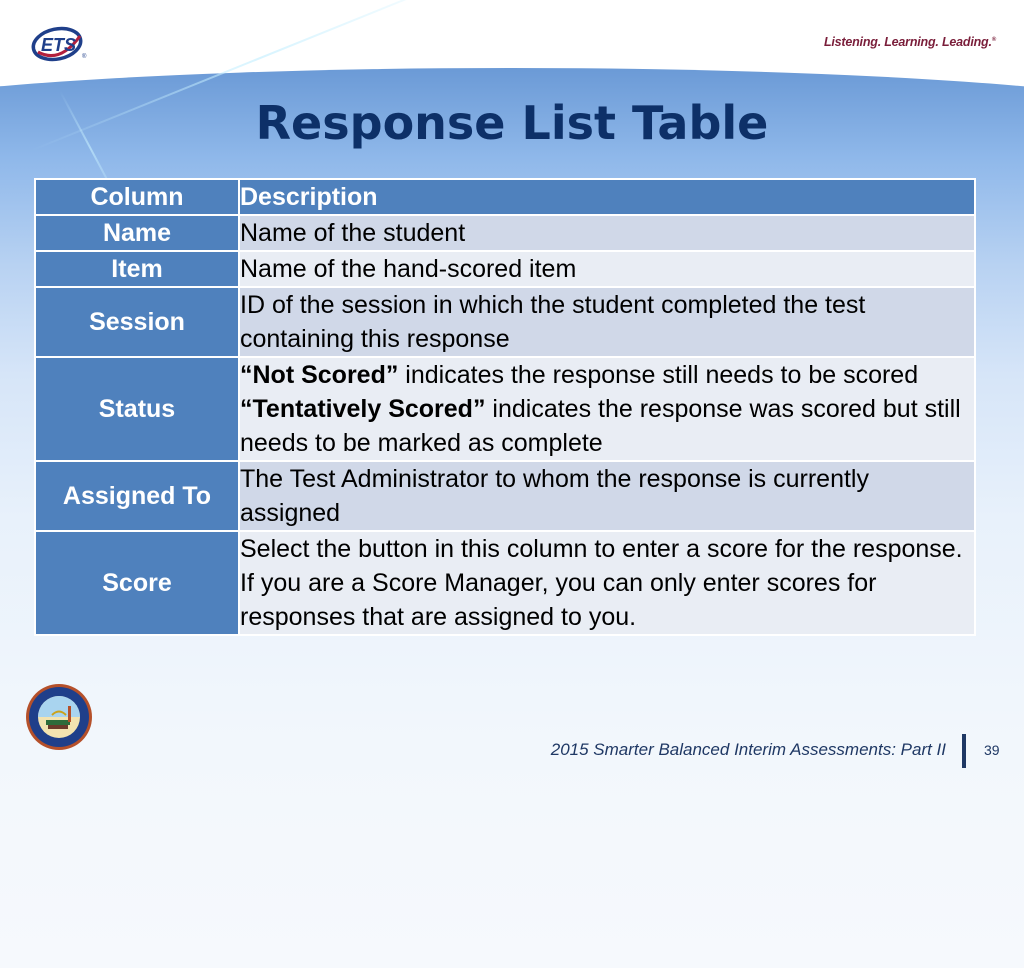 The height and width of the screenshot is (968, 1024). Describe the element at coordinates (512, 123) in the screenshot. I see `slide-title: Response List Table` at that location.